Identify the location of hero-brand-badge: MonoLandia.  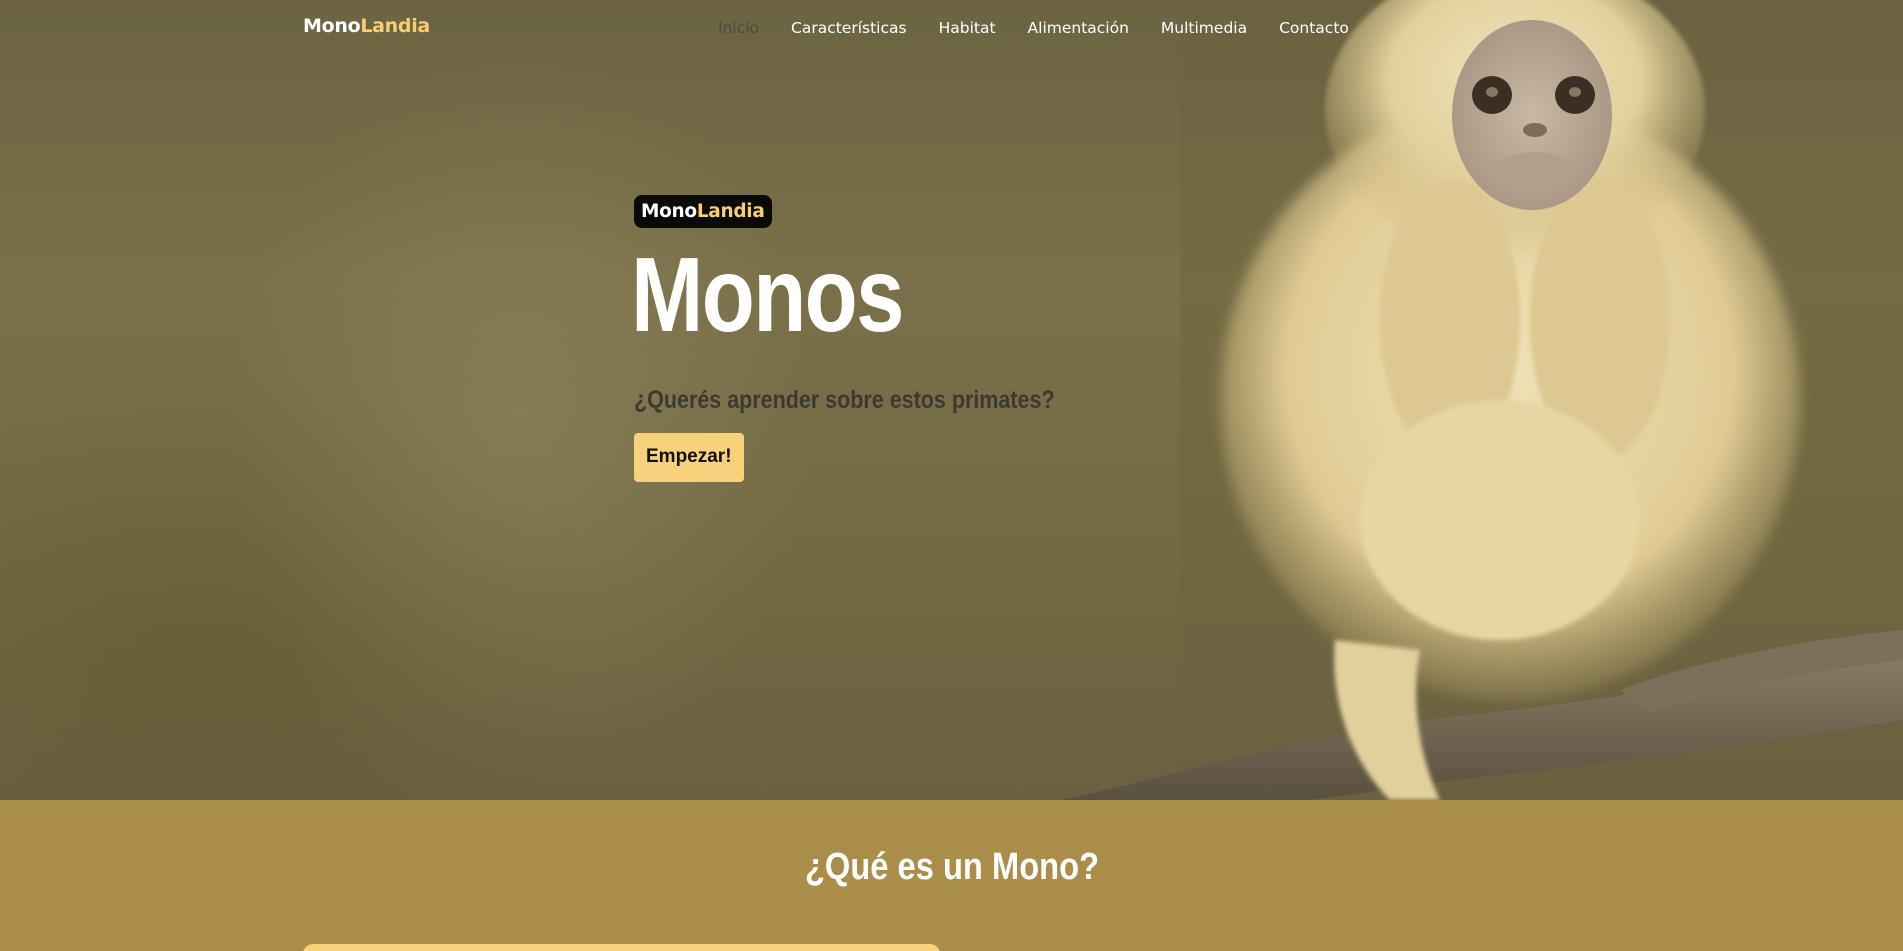
(703, 211).